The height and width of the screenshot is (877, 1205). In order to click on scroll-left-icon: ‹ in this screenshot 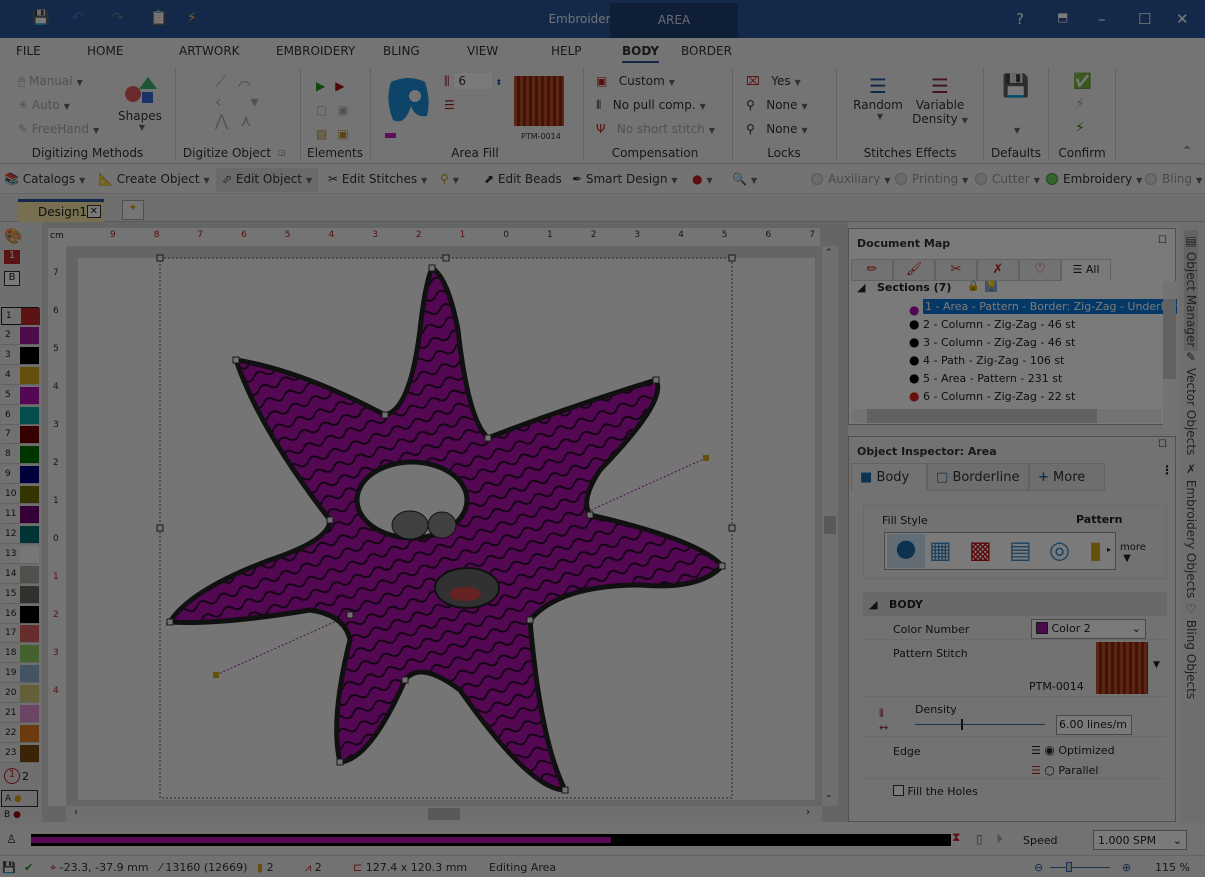, I will do `click(76, 812)`.